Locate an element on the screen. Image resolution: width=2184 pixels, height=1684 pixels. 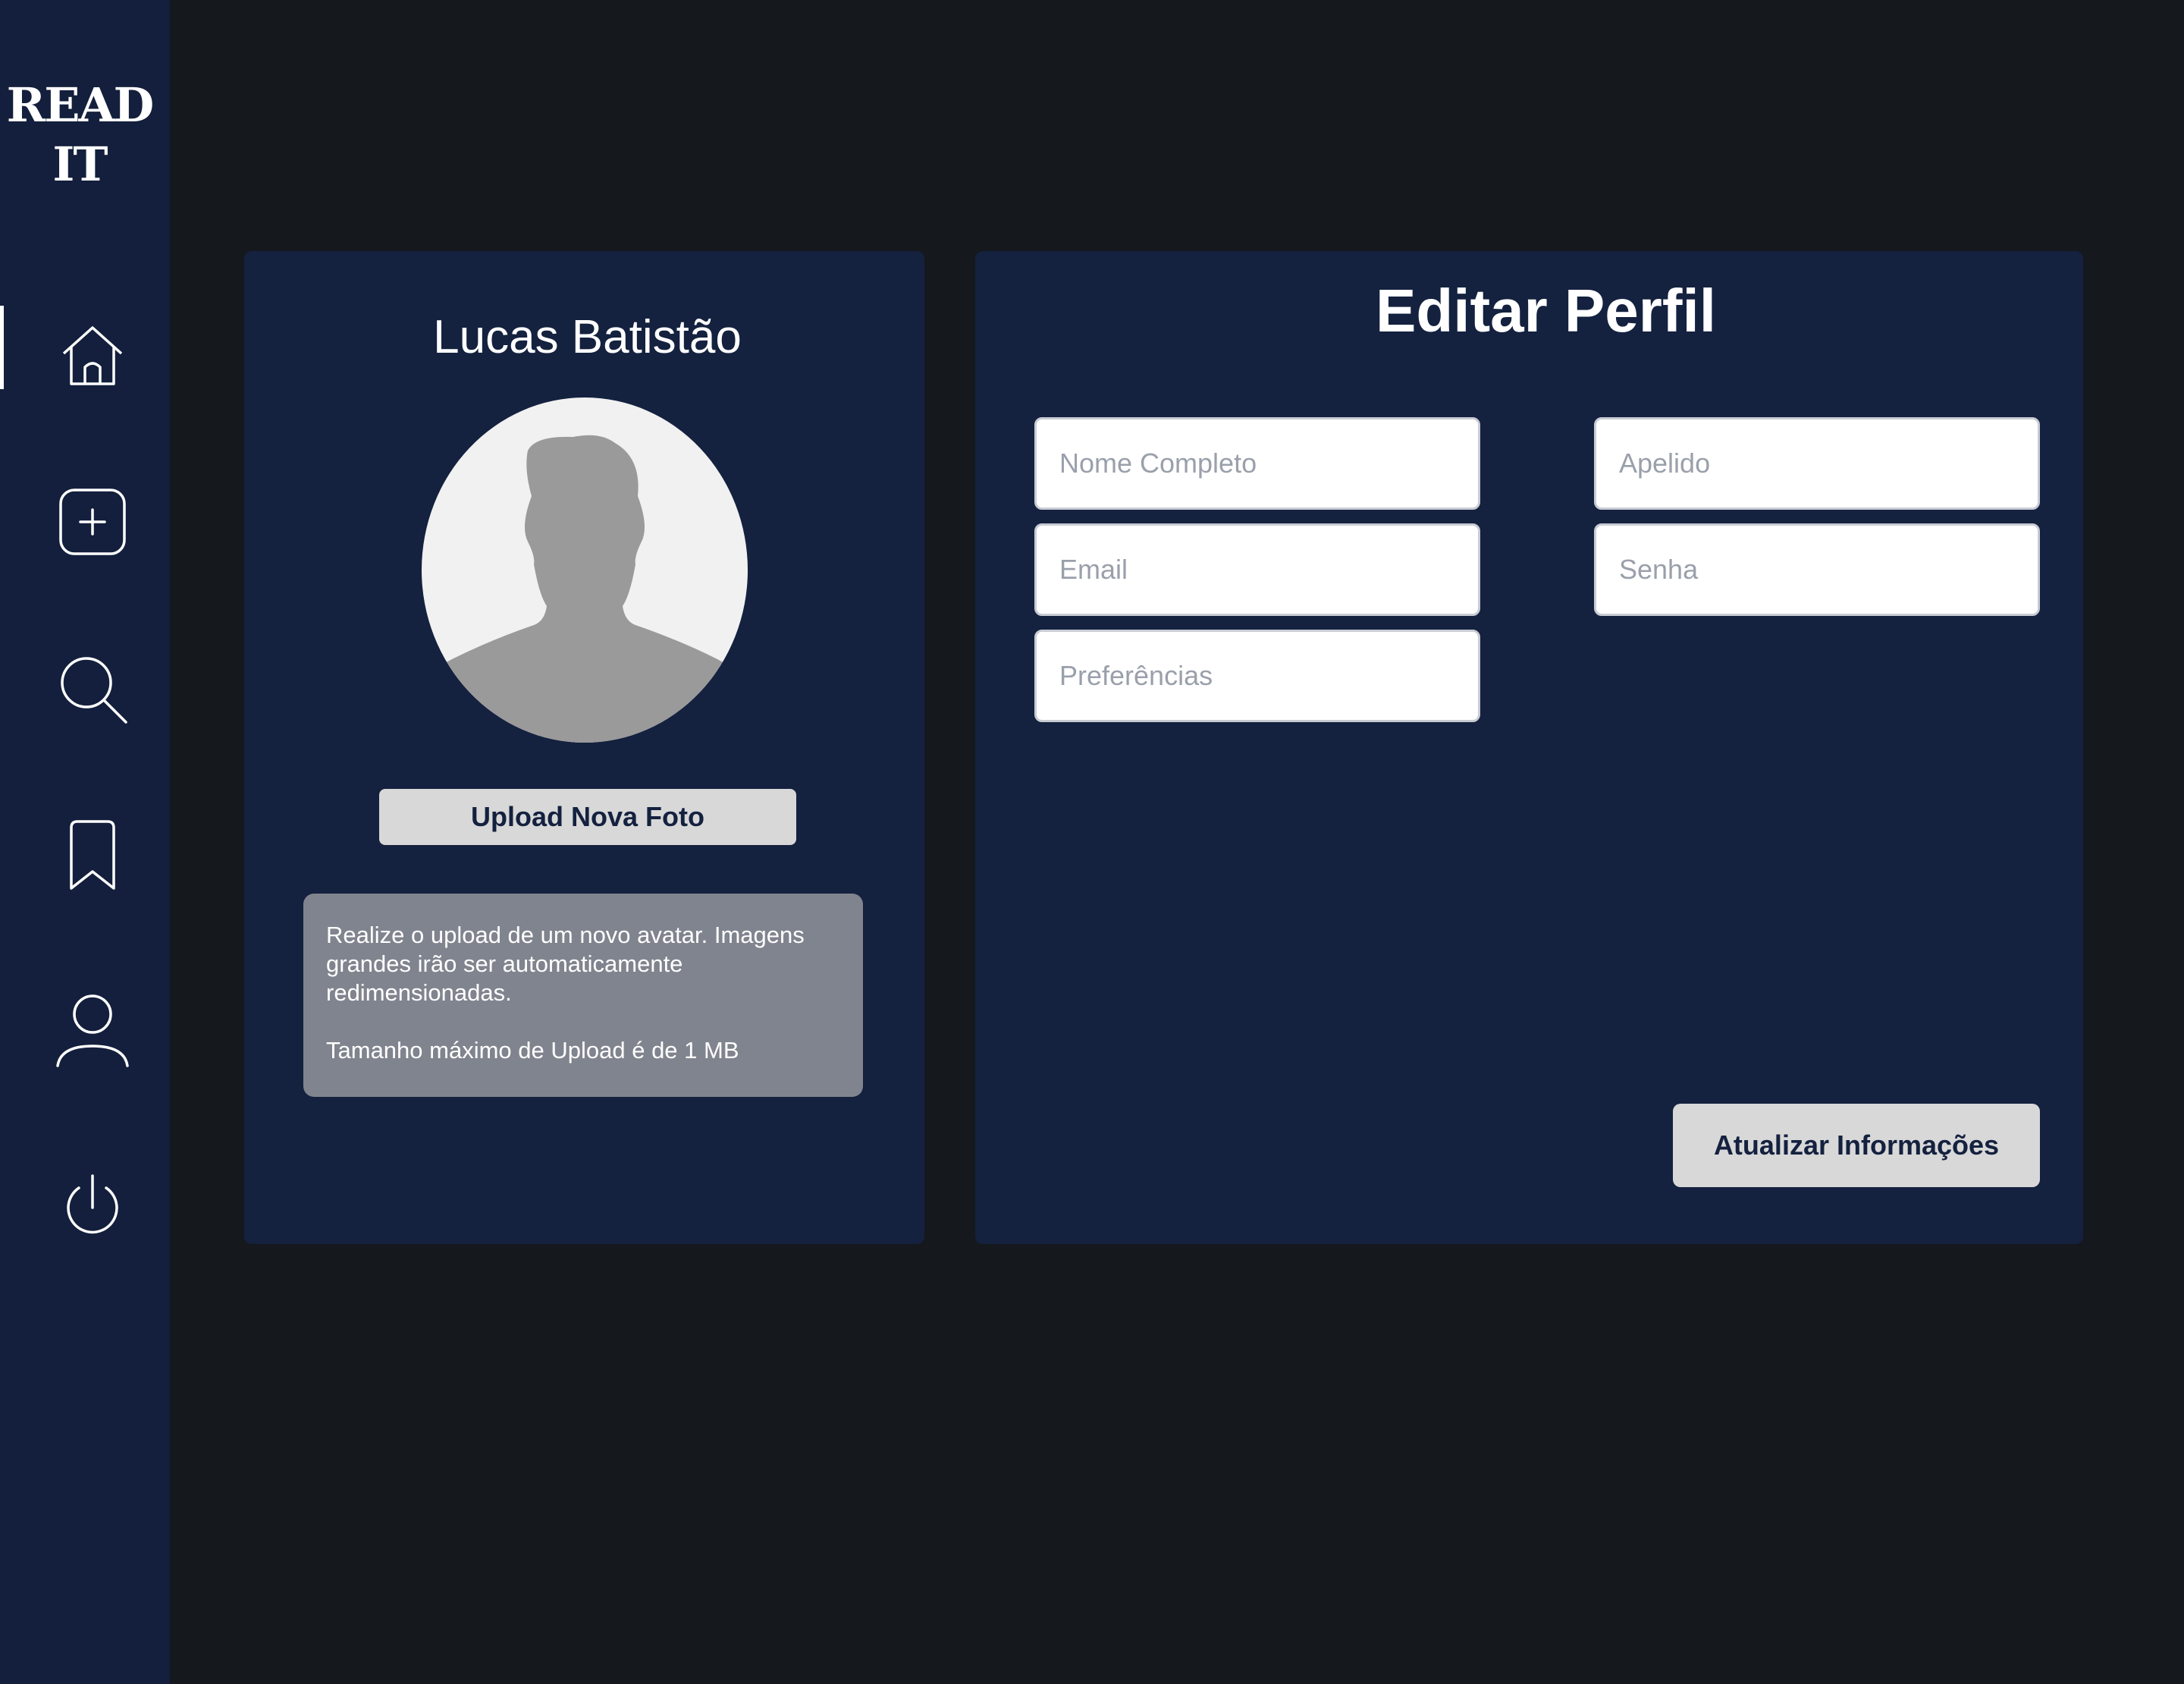
nickname-input is located at coordinates (1817, 463).